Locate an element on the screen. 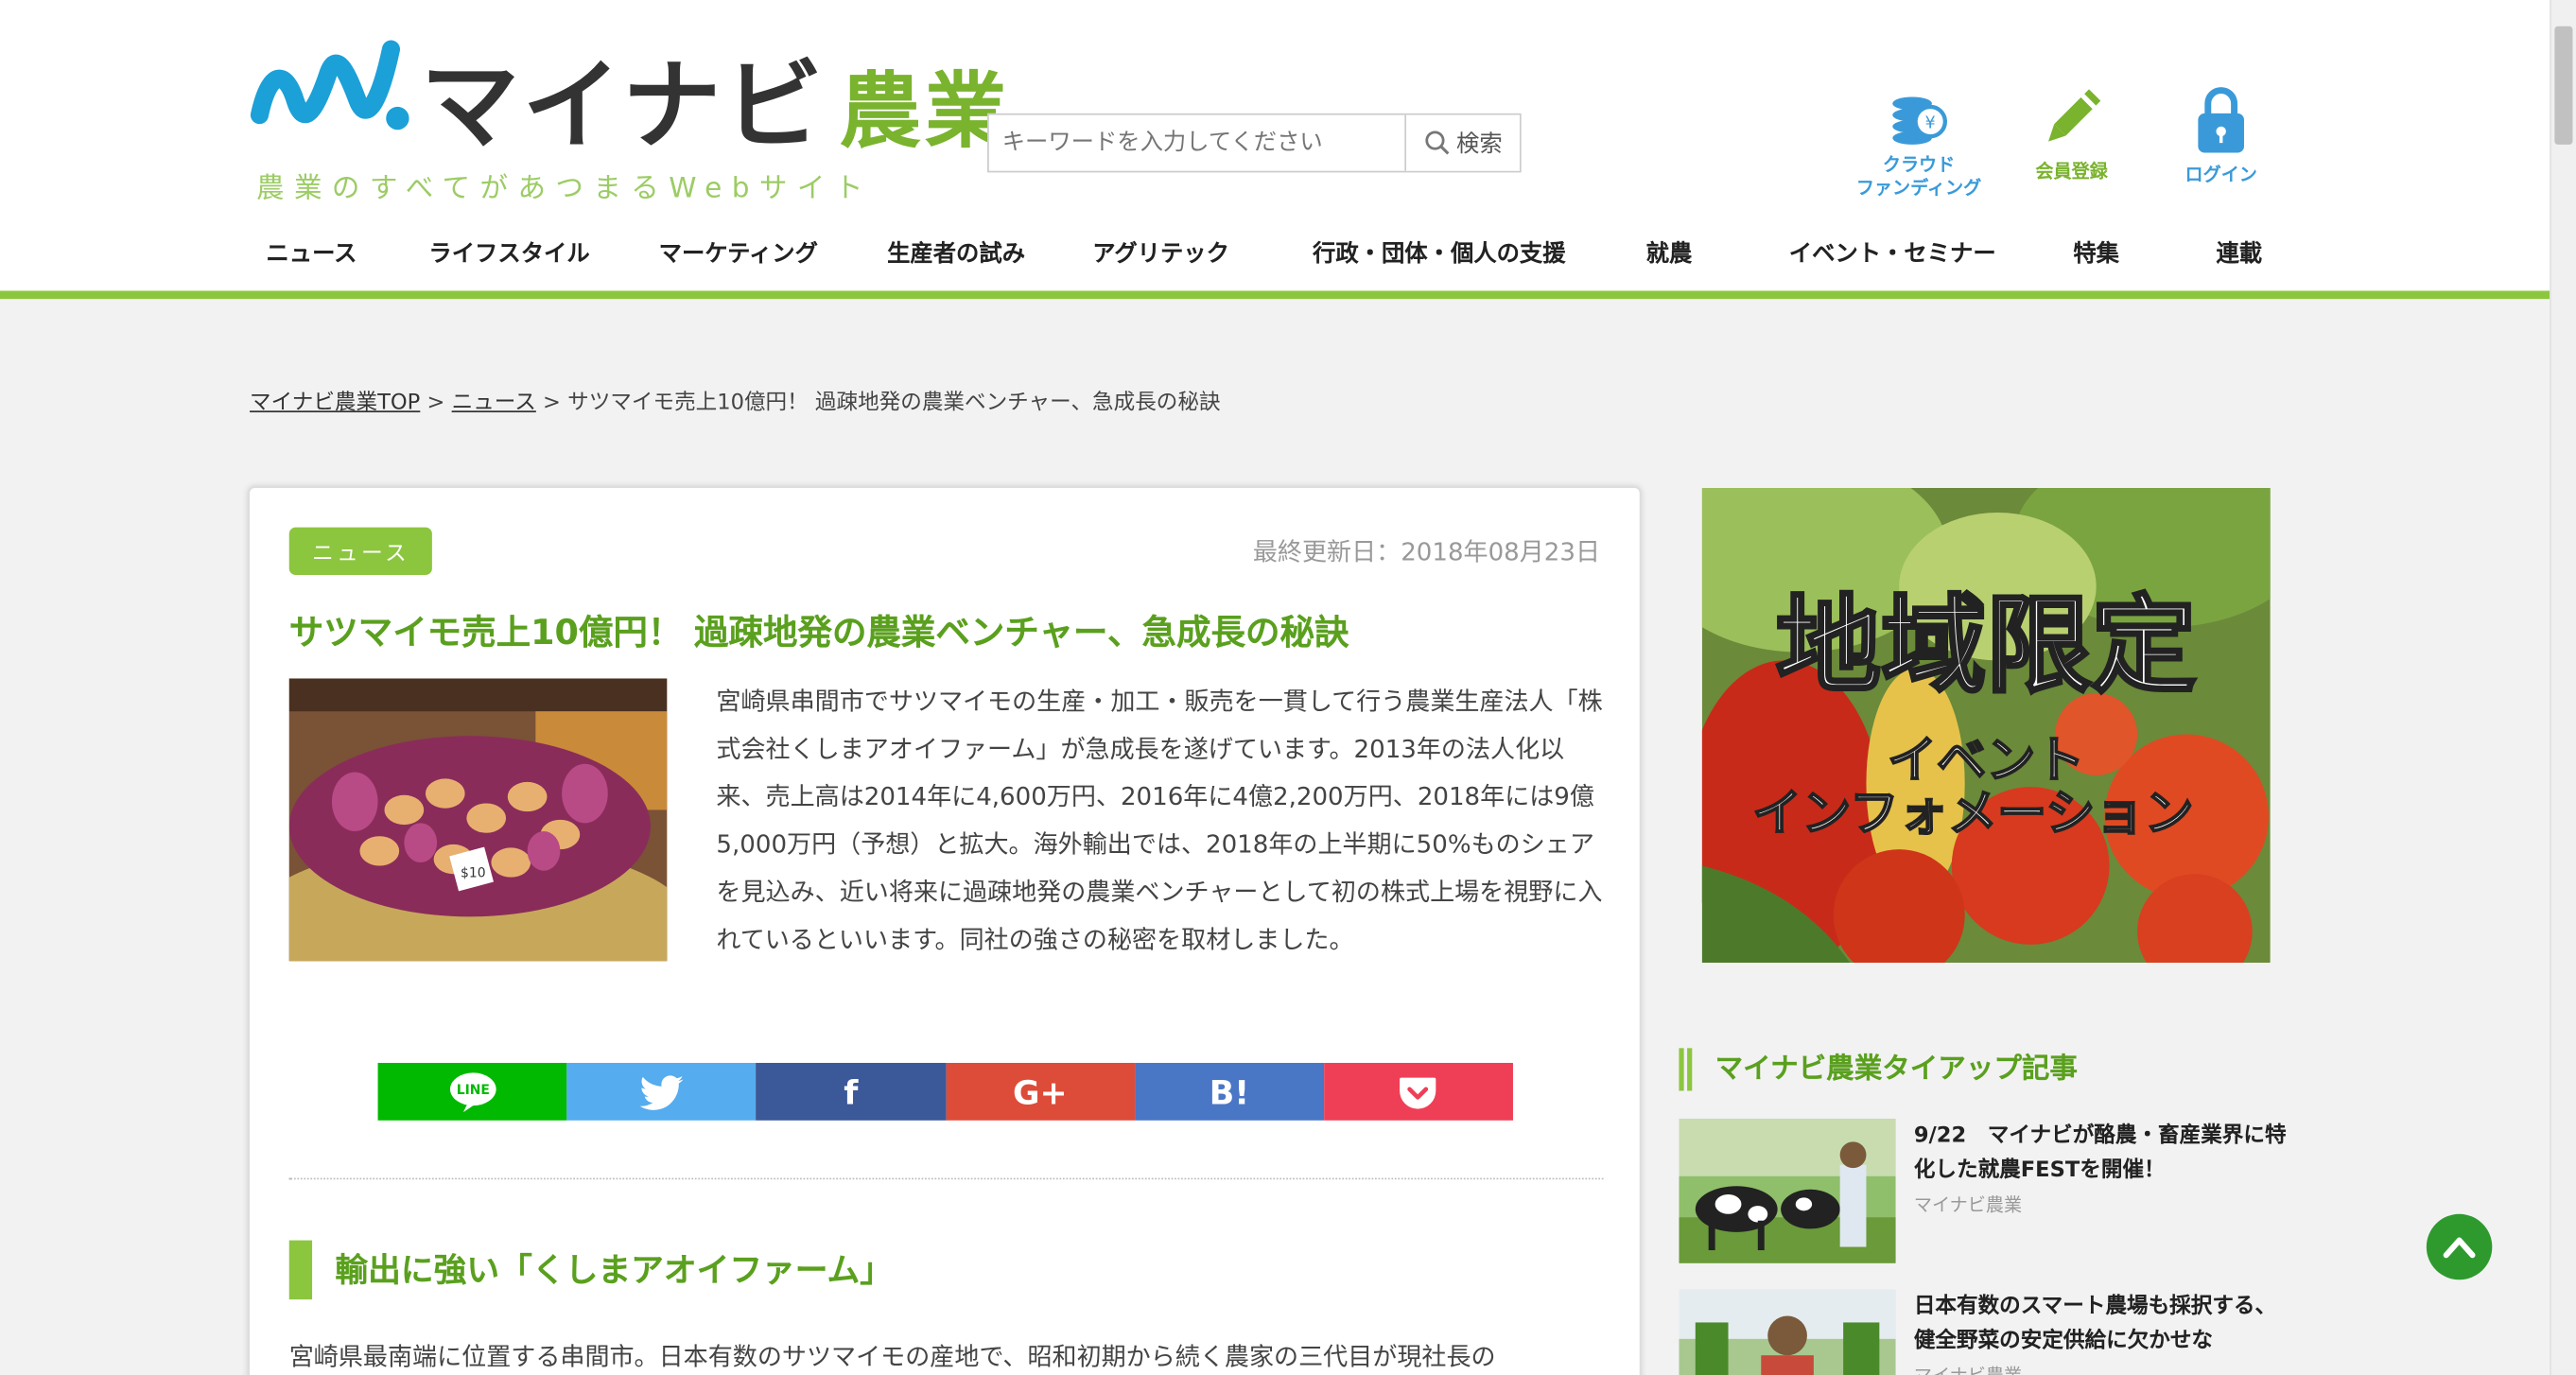  login-link: ログイン is located at coordinates (2221, 134).